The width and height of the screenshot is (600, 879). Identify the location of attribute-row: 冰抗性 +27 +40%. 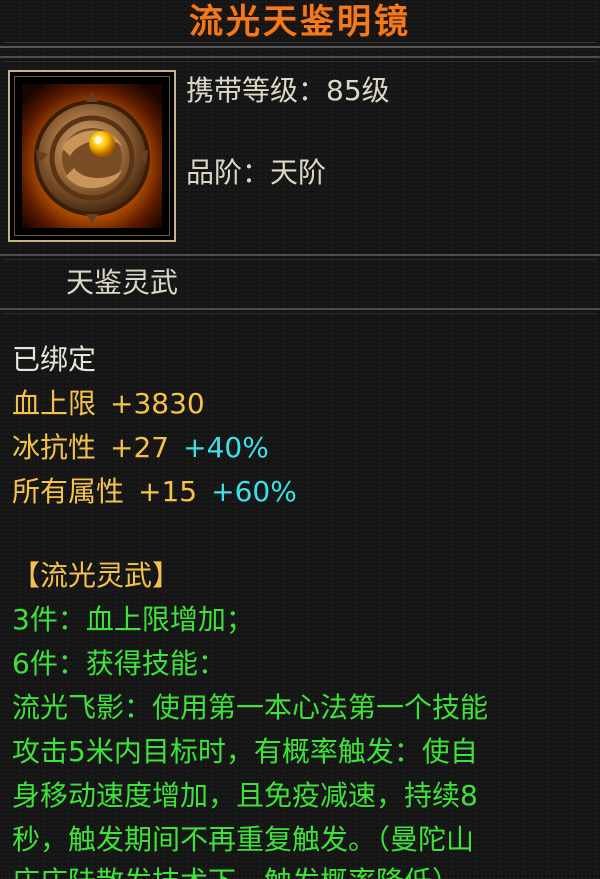
(140, 448).